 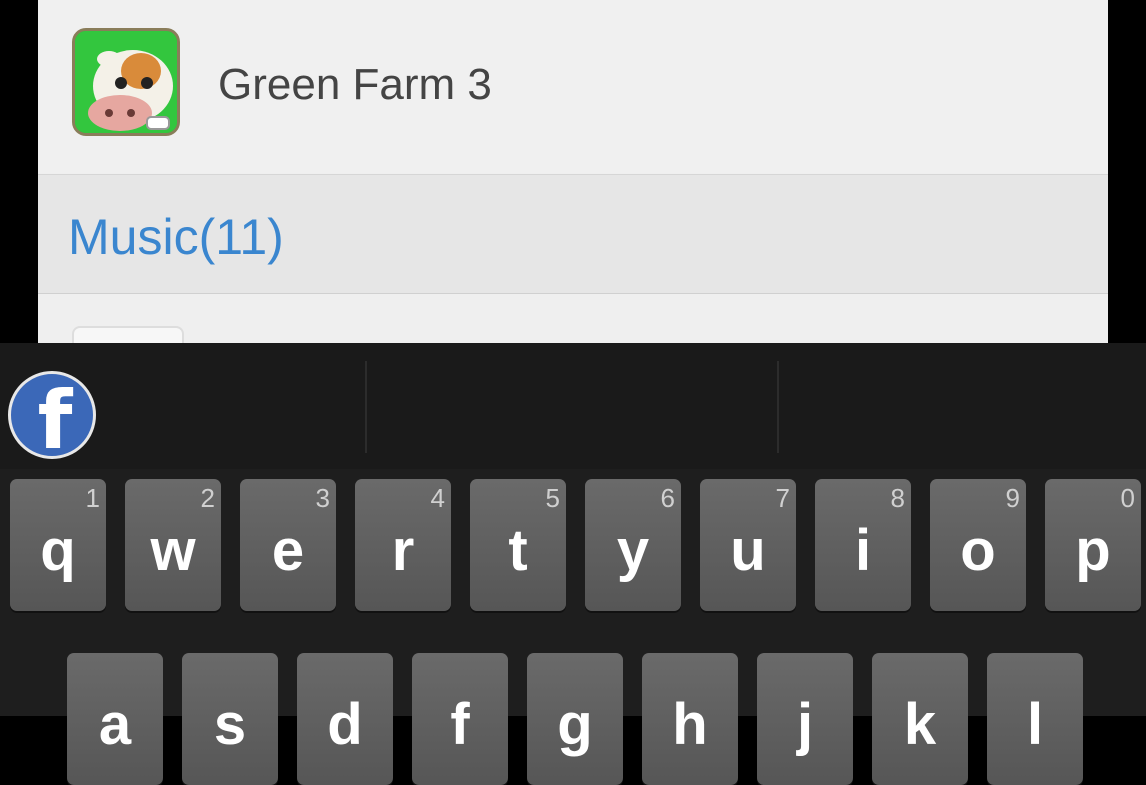 I want to click on key-letter: d, so click(x=345, y=724).